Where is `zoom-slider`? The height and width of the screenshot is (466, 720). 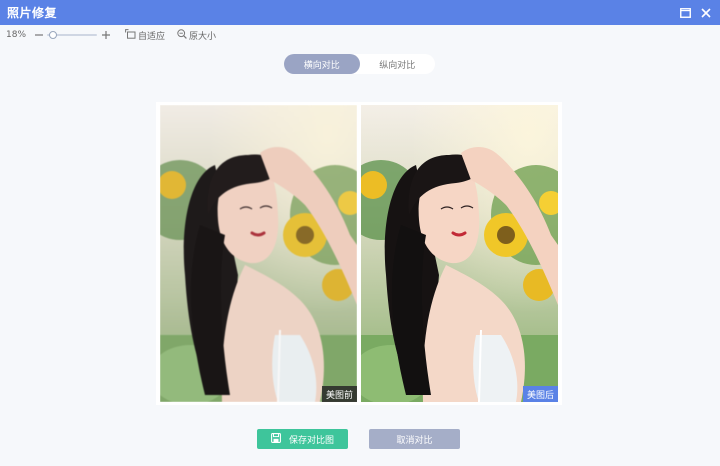 zoom-slider is located at coordinates (72, 35).